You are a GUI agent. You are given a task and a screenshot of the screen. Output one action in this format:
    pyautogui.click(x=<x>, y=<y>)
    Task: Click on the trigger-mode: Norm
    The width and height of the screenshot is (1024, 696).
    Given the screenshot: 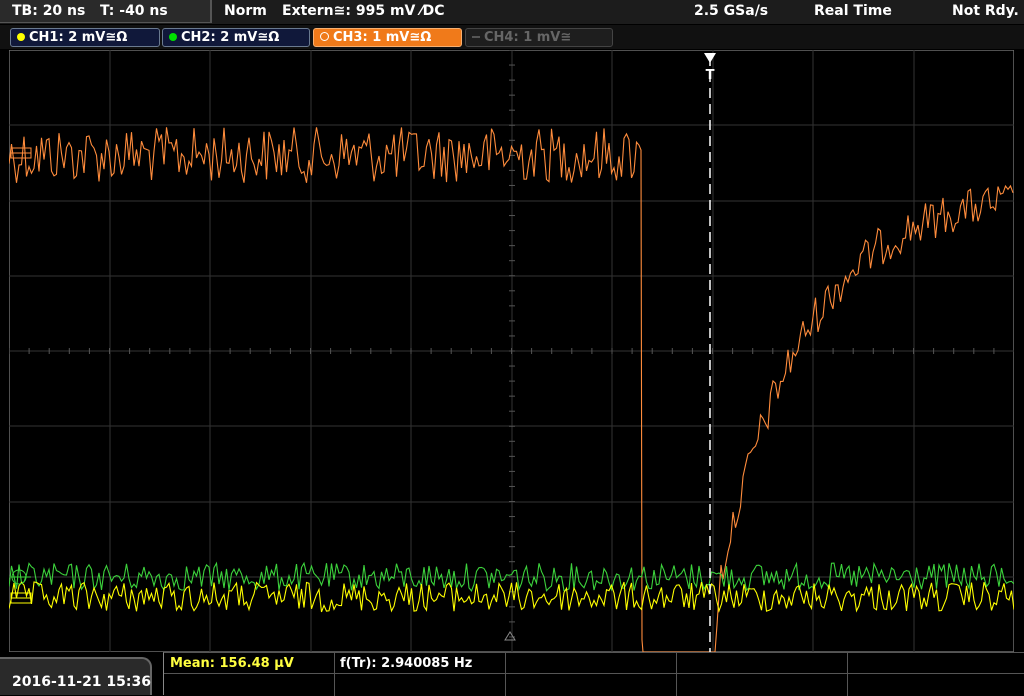 What is the action you would take?
    pyautogui.click(x=245, y=11)
    